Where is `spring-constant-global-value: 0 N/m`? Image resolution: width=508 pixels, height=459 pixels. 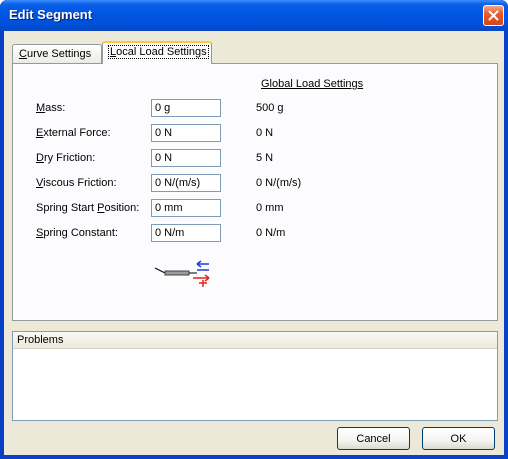
spring-constant-global-value: 0 N/m is located at coordinates (271, 233).